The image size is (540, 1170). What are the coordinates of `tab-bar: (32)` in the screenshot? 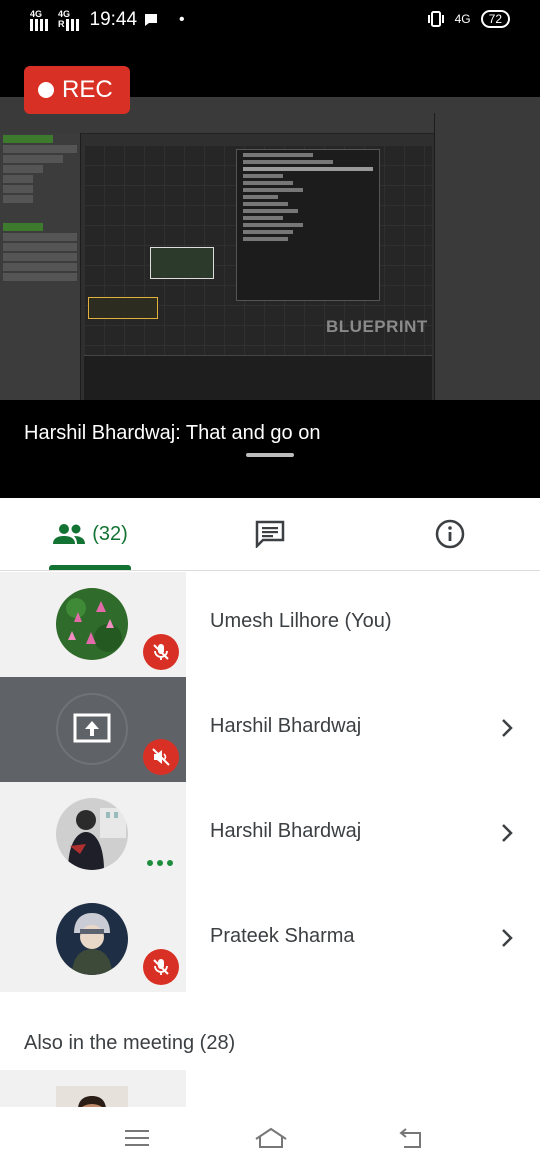 It's located at (270, 534).